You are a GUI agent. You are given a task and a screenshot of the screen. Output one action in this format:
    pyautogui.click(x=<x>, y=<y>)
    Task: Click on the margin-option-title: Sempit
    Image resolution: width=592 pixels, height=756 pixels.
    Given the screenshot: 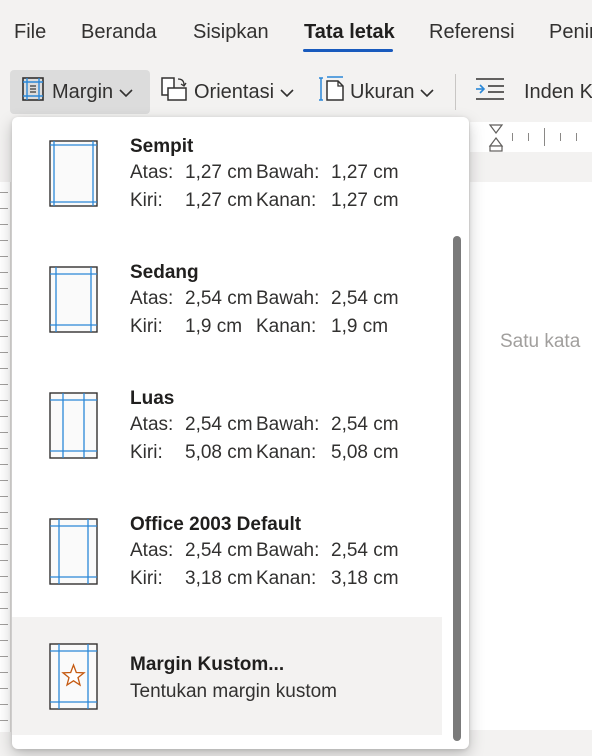 What is the action you would take?
    pyautogui.click(x=162, y=146)
    